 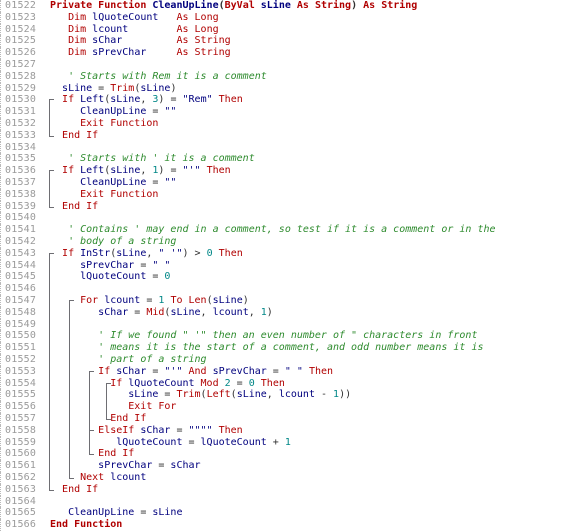 I want to click on code-line: 01534, so click(x=281, y=147).